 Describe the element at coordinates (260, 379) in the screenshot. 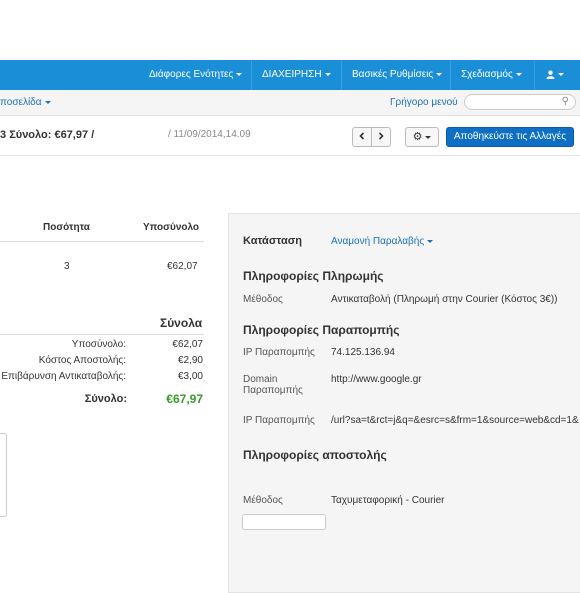

I see `referral-domain-label-line: Domain` at that location.